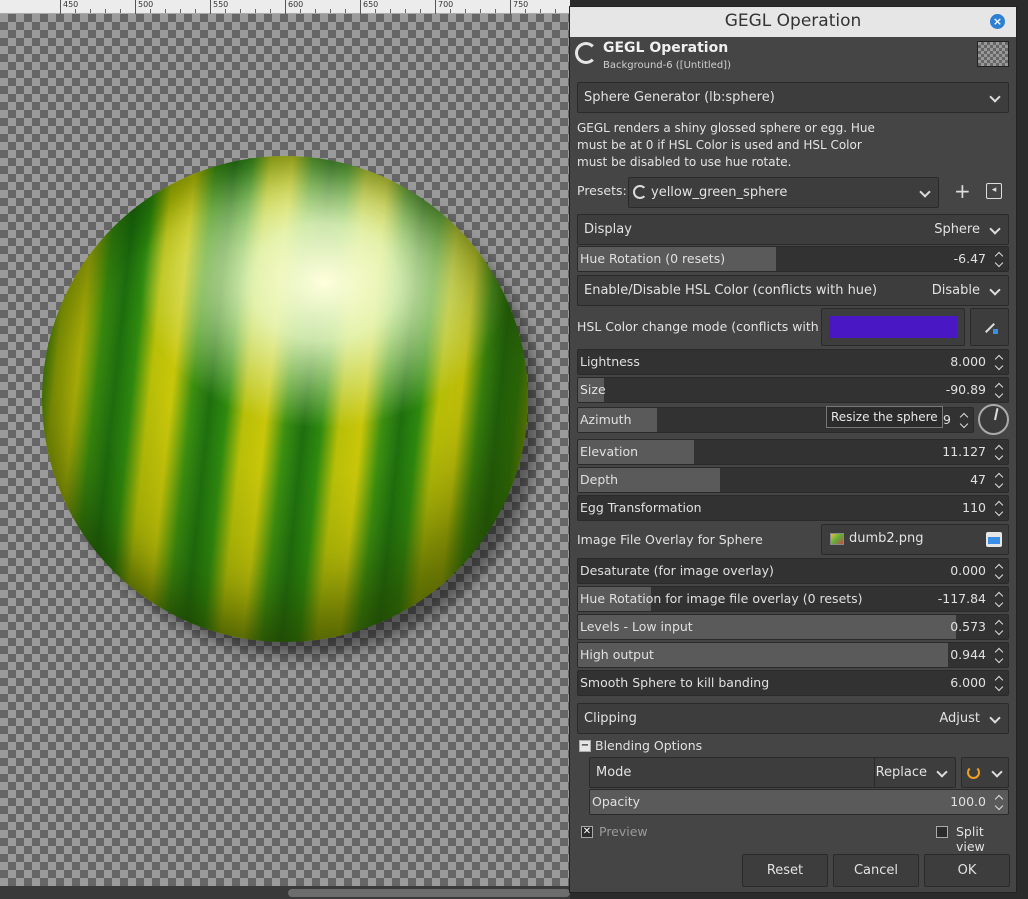 This screenshot has width=1028, height=899. What do you see at coordinates (966, 390) in the screenshot?
I see `slider-value: -90.89` at bounding box center [966, 390].